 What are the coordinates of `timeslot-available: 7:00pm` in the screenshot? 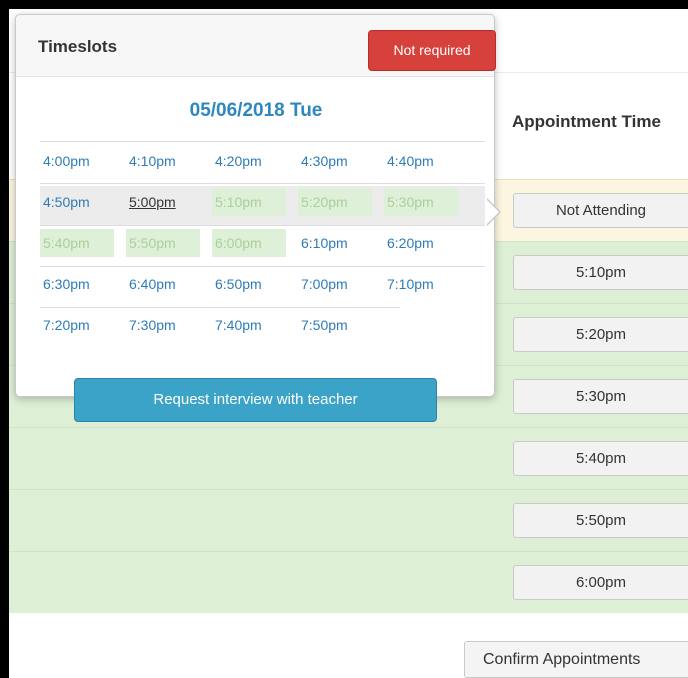 It's located at (335, 284).